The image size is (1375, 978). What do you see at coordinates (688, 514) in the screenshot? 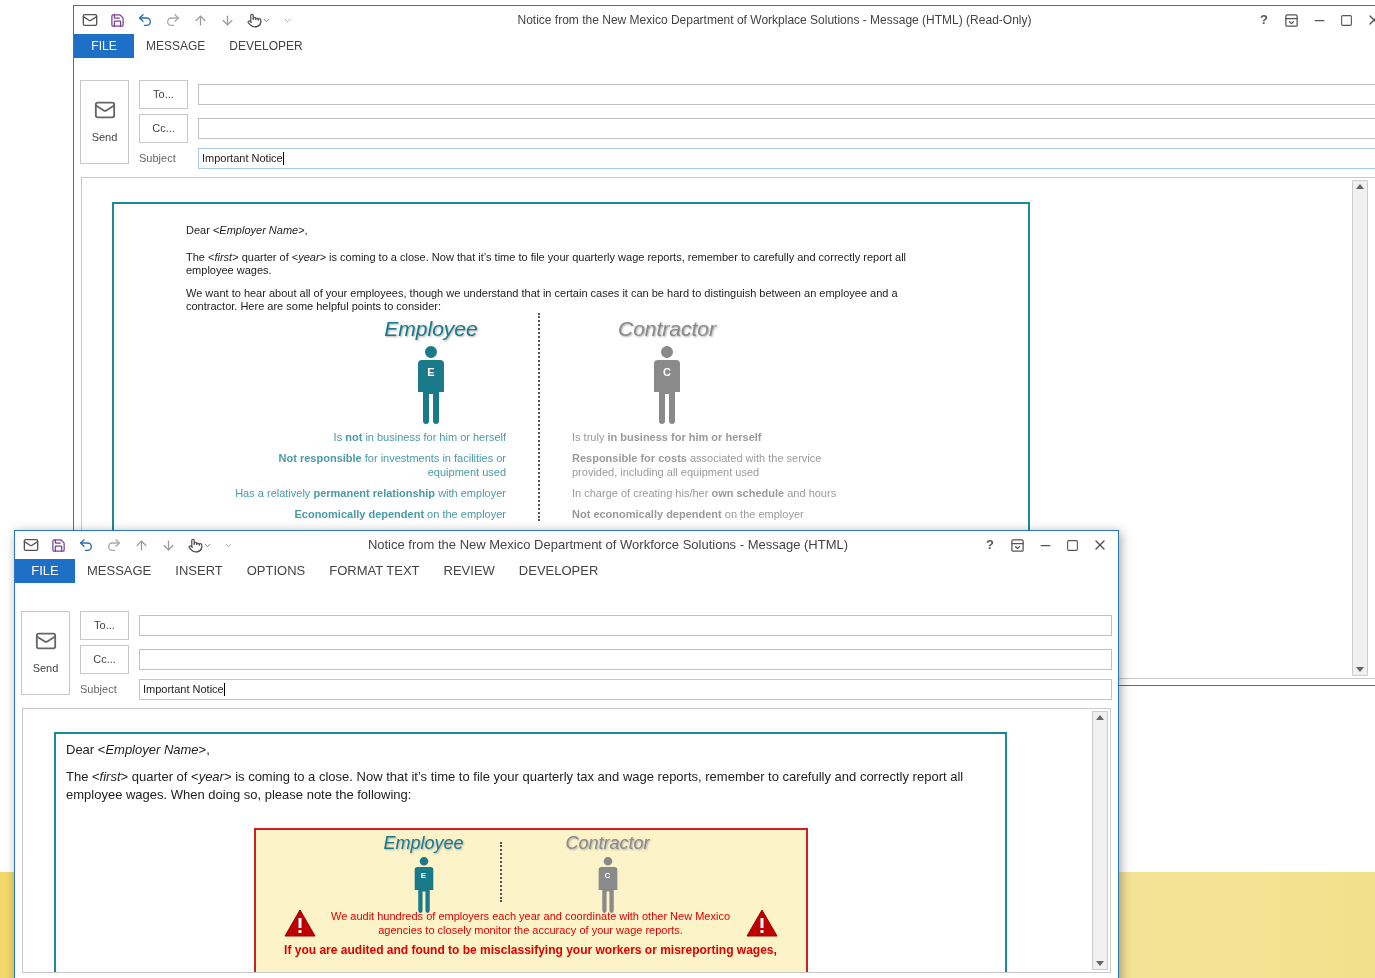
I see `contractor-point: Not economically dependent on the employer` at bounding box center [688, 514].